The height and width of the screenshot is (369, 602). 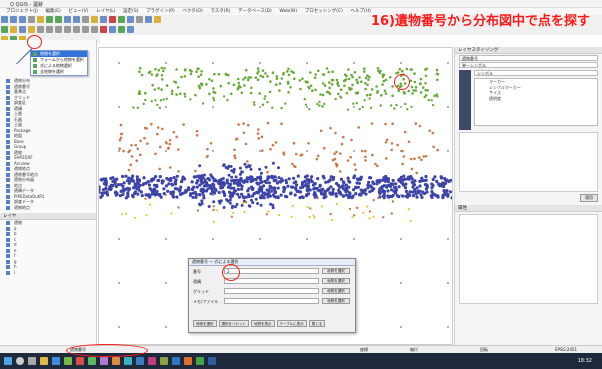 I want to click on map-tips-icon, so click(x=148, y=19).